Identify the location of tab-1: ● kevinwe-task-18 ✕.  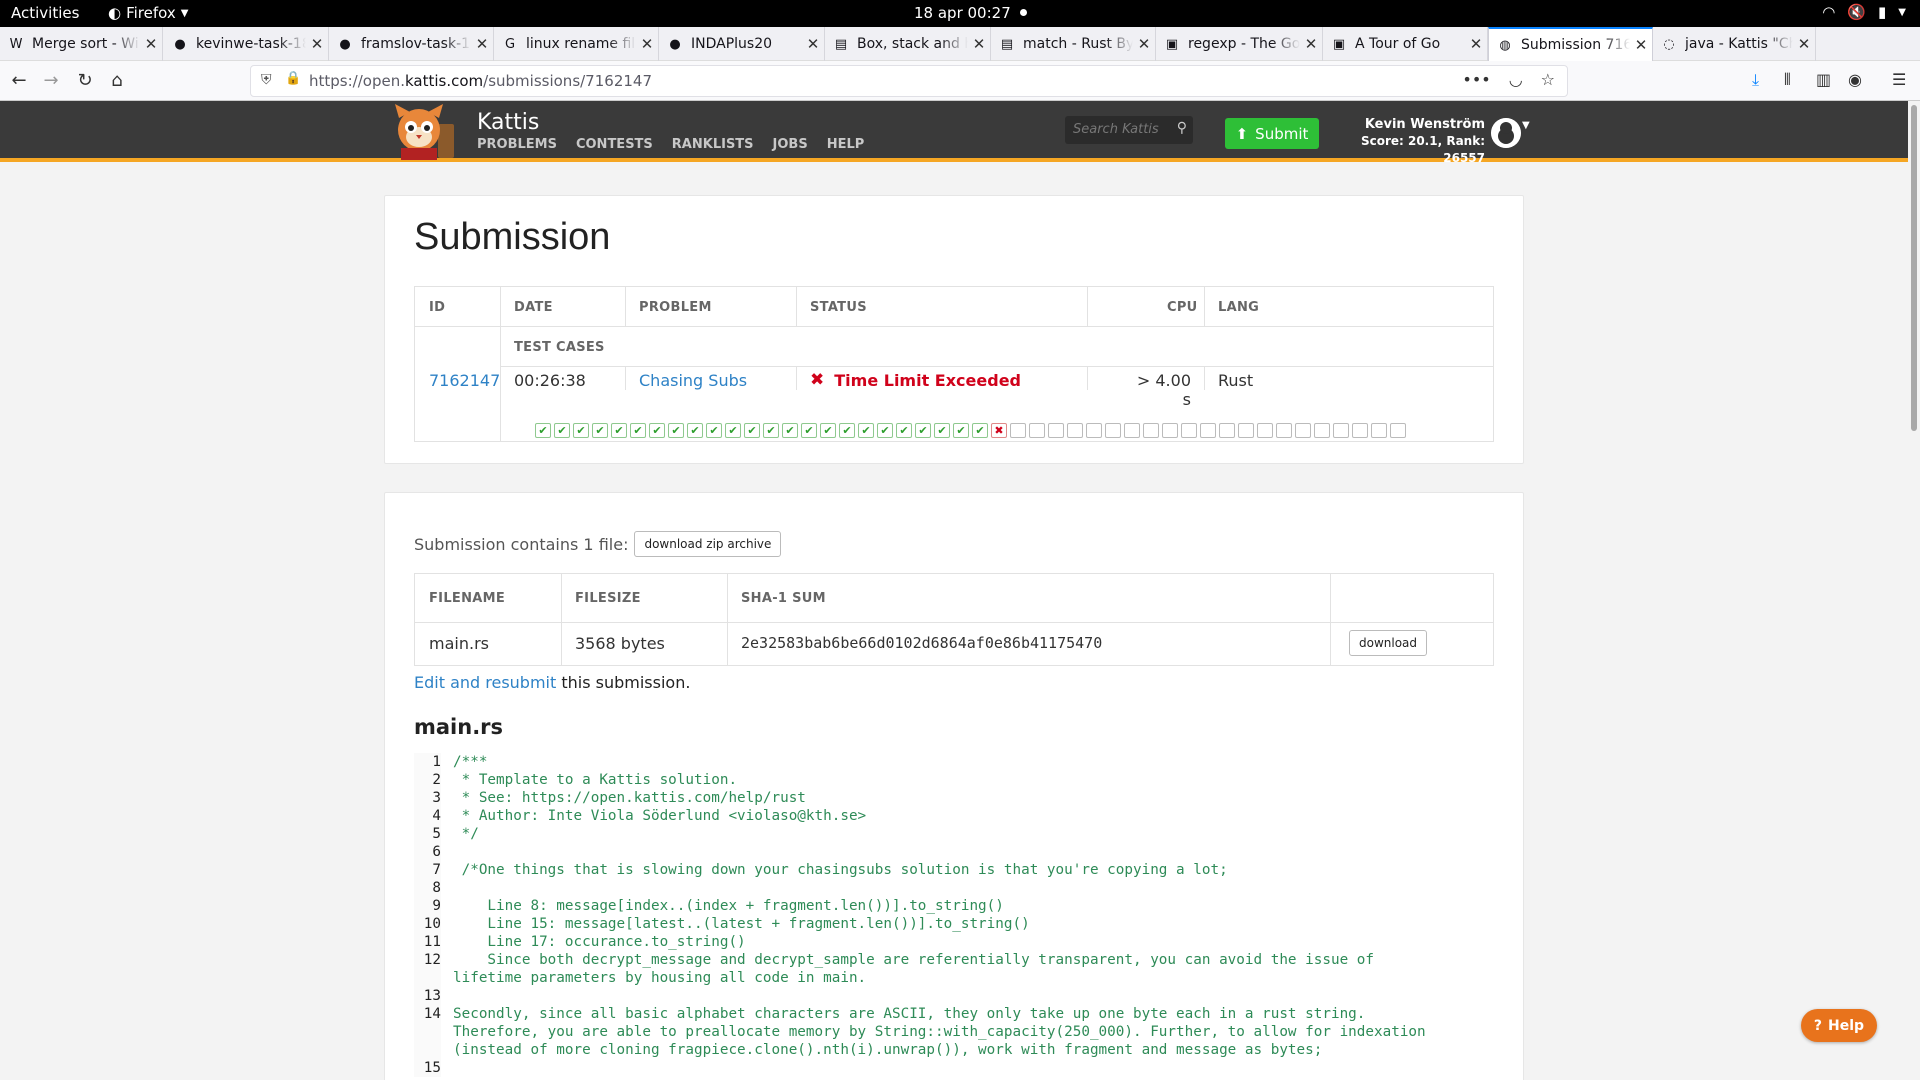
(246, 44).